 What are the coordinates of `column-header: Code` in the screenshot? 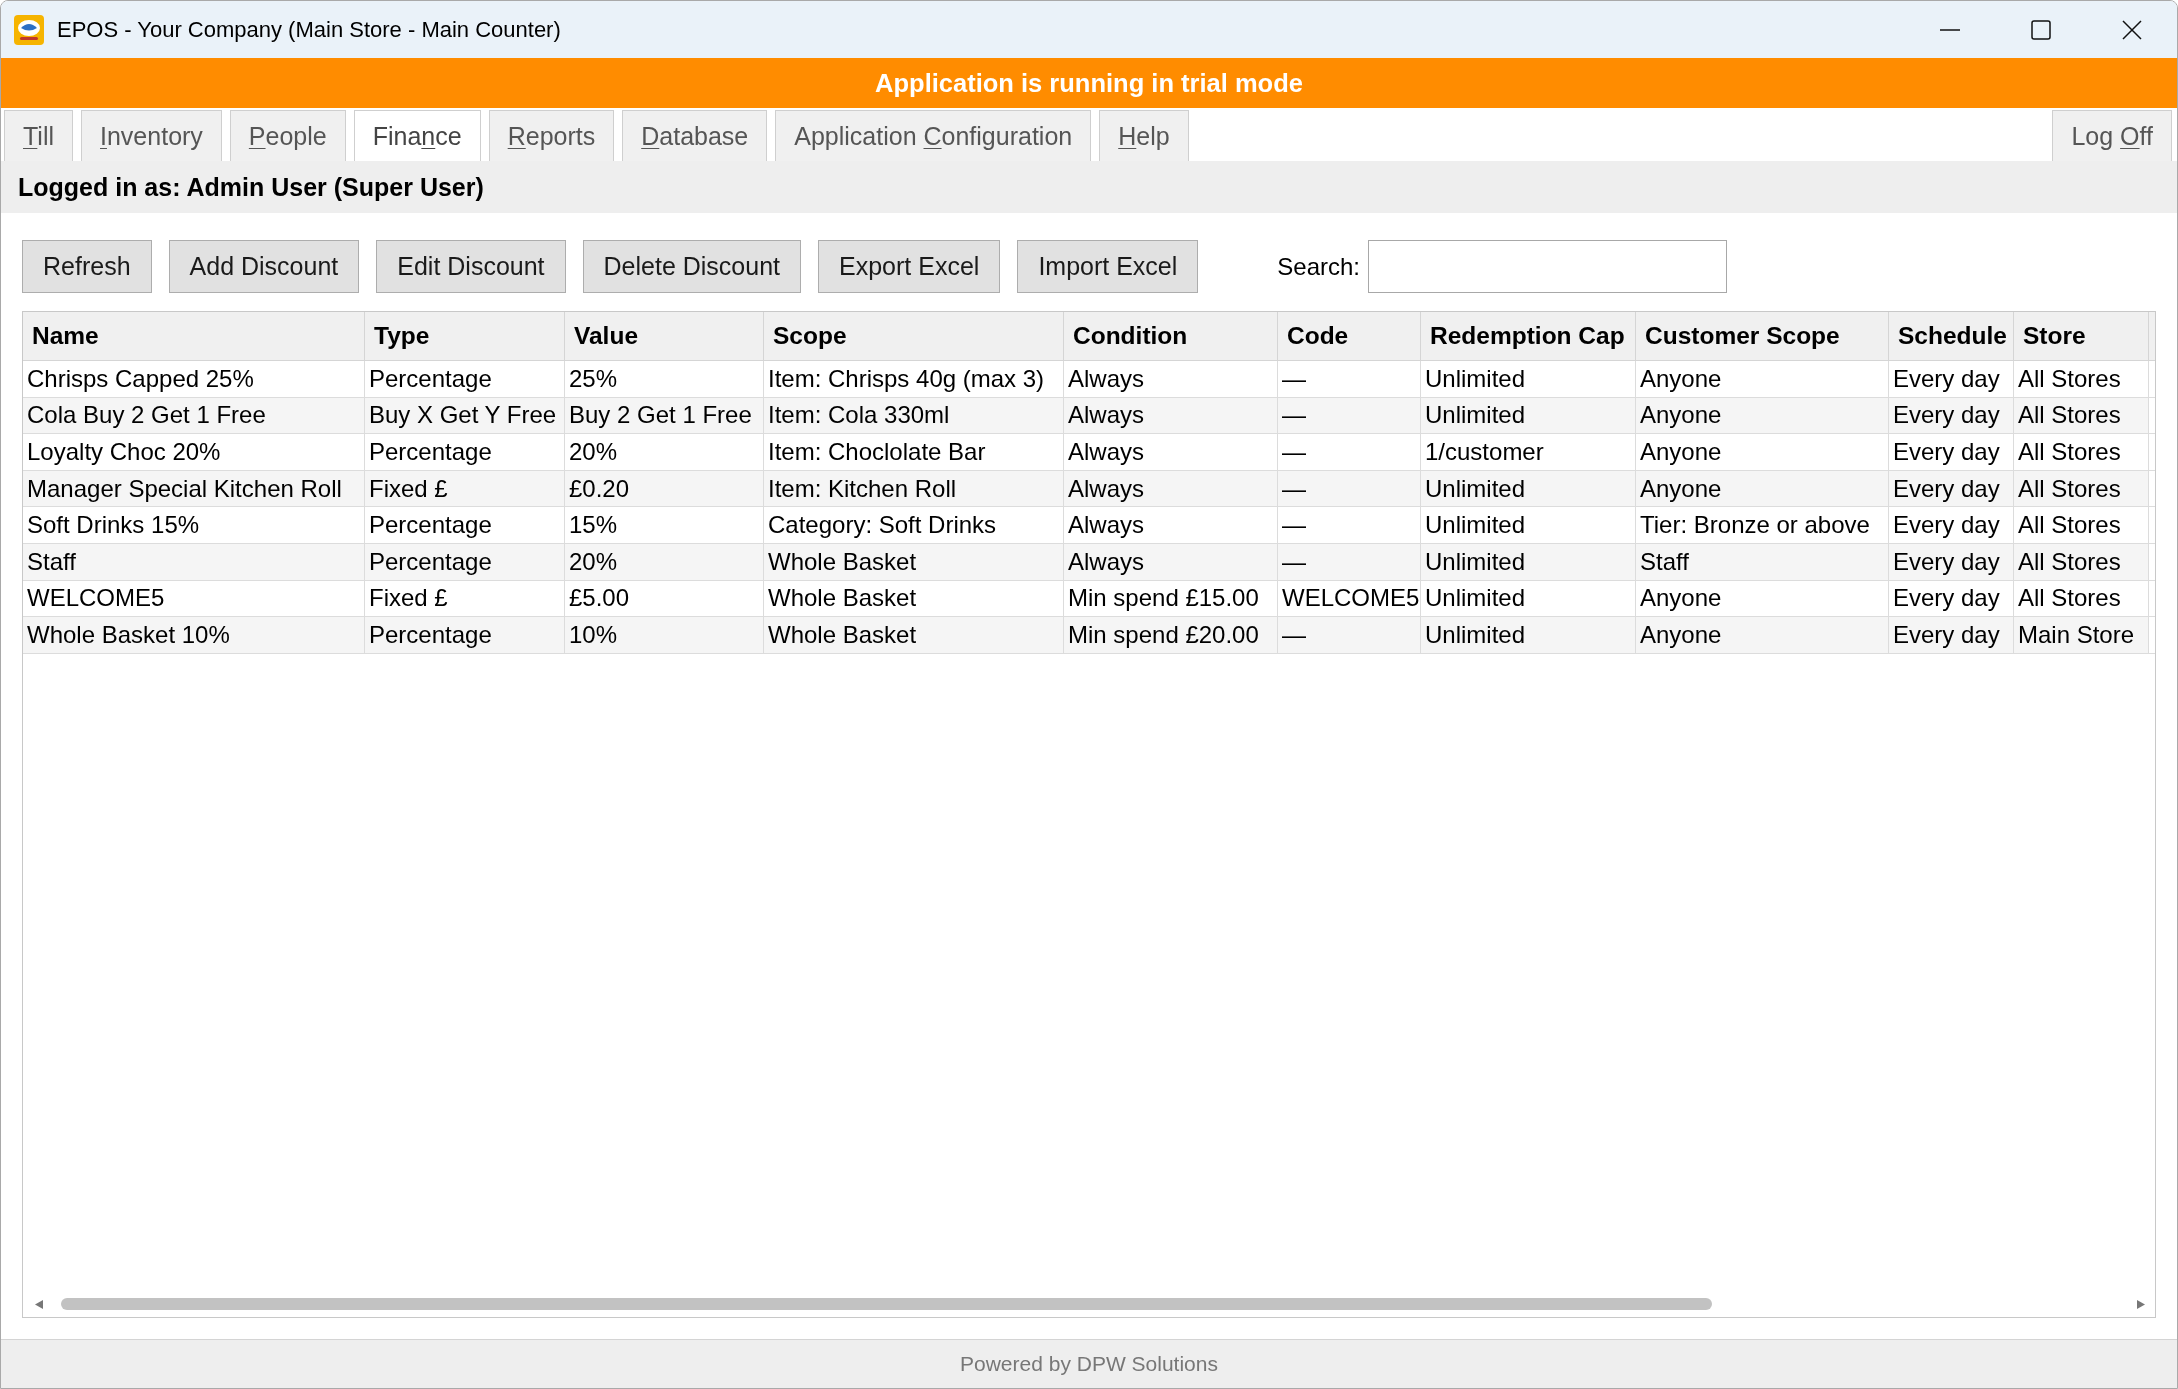 It's located at (1349, 336).